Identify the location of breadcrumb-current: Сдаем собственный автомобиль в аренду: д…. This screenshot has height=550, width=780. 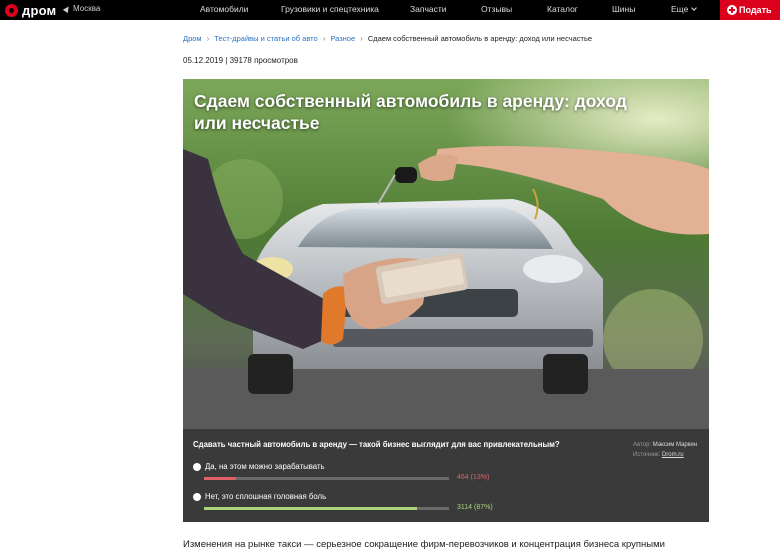
(480, 38).